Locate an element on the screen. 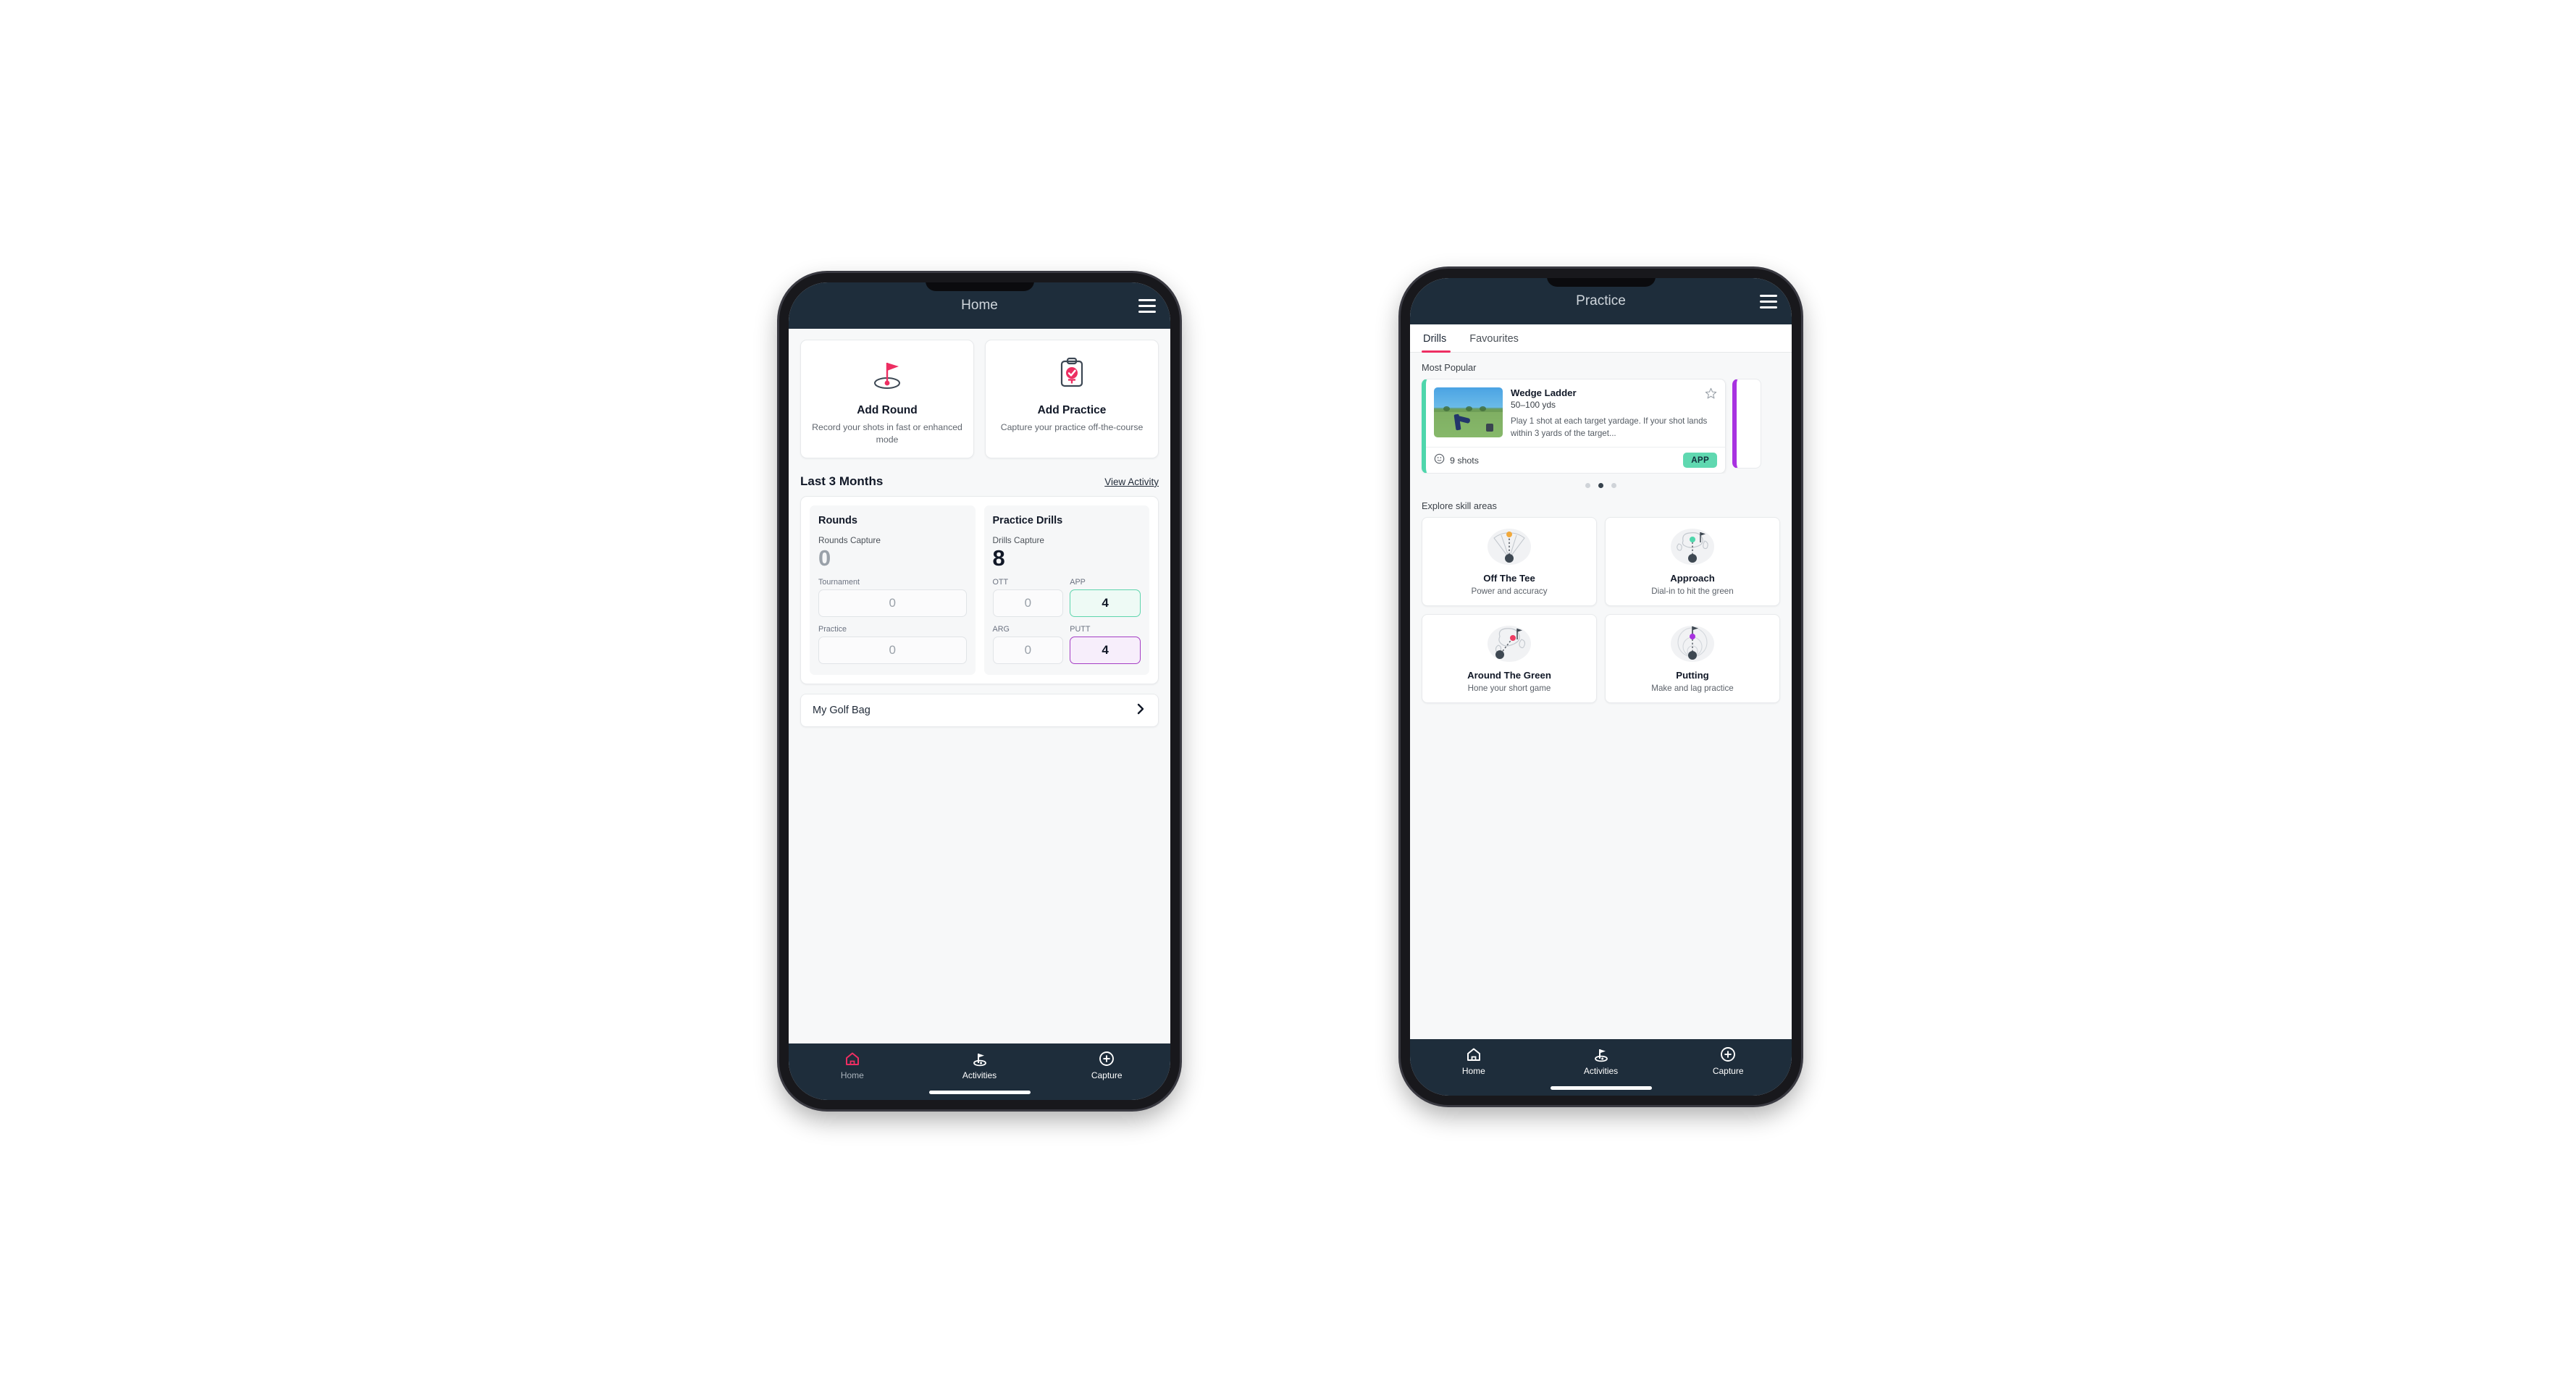  putt-label: PUTT is located at coordinates (1080, 629).